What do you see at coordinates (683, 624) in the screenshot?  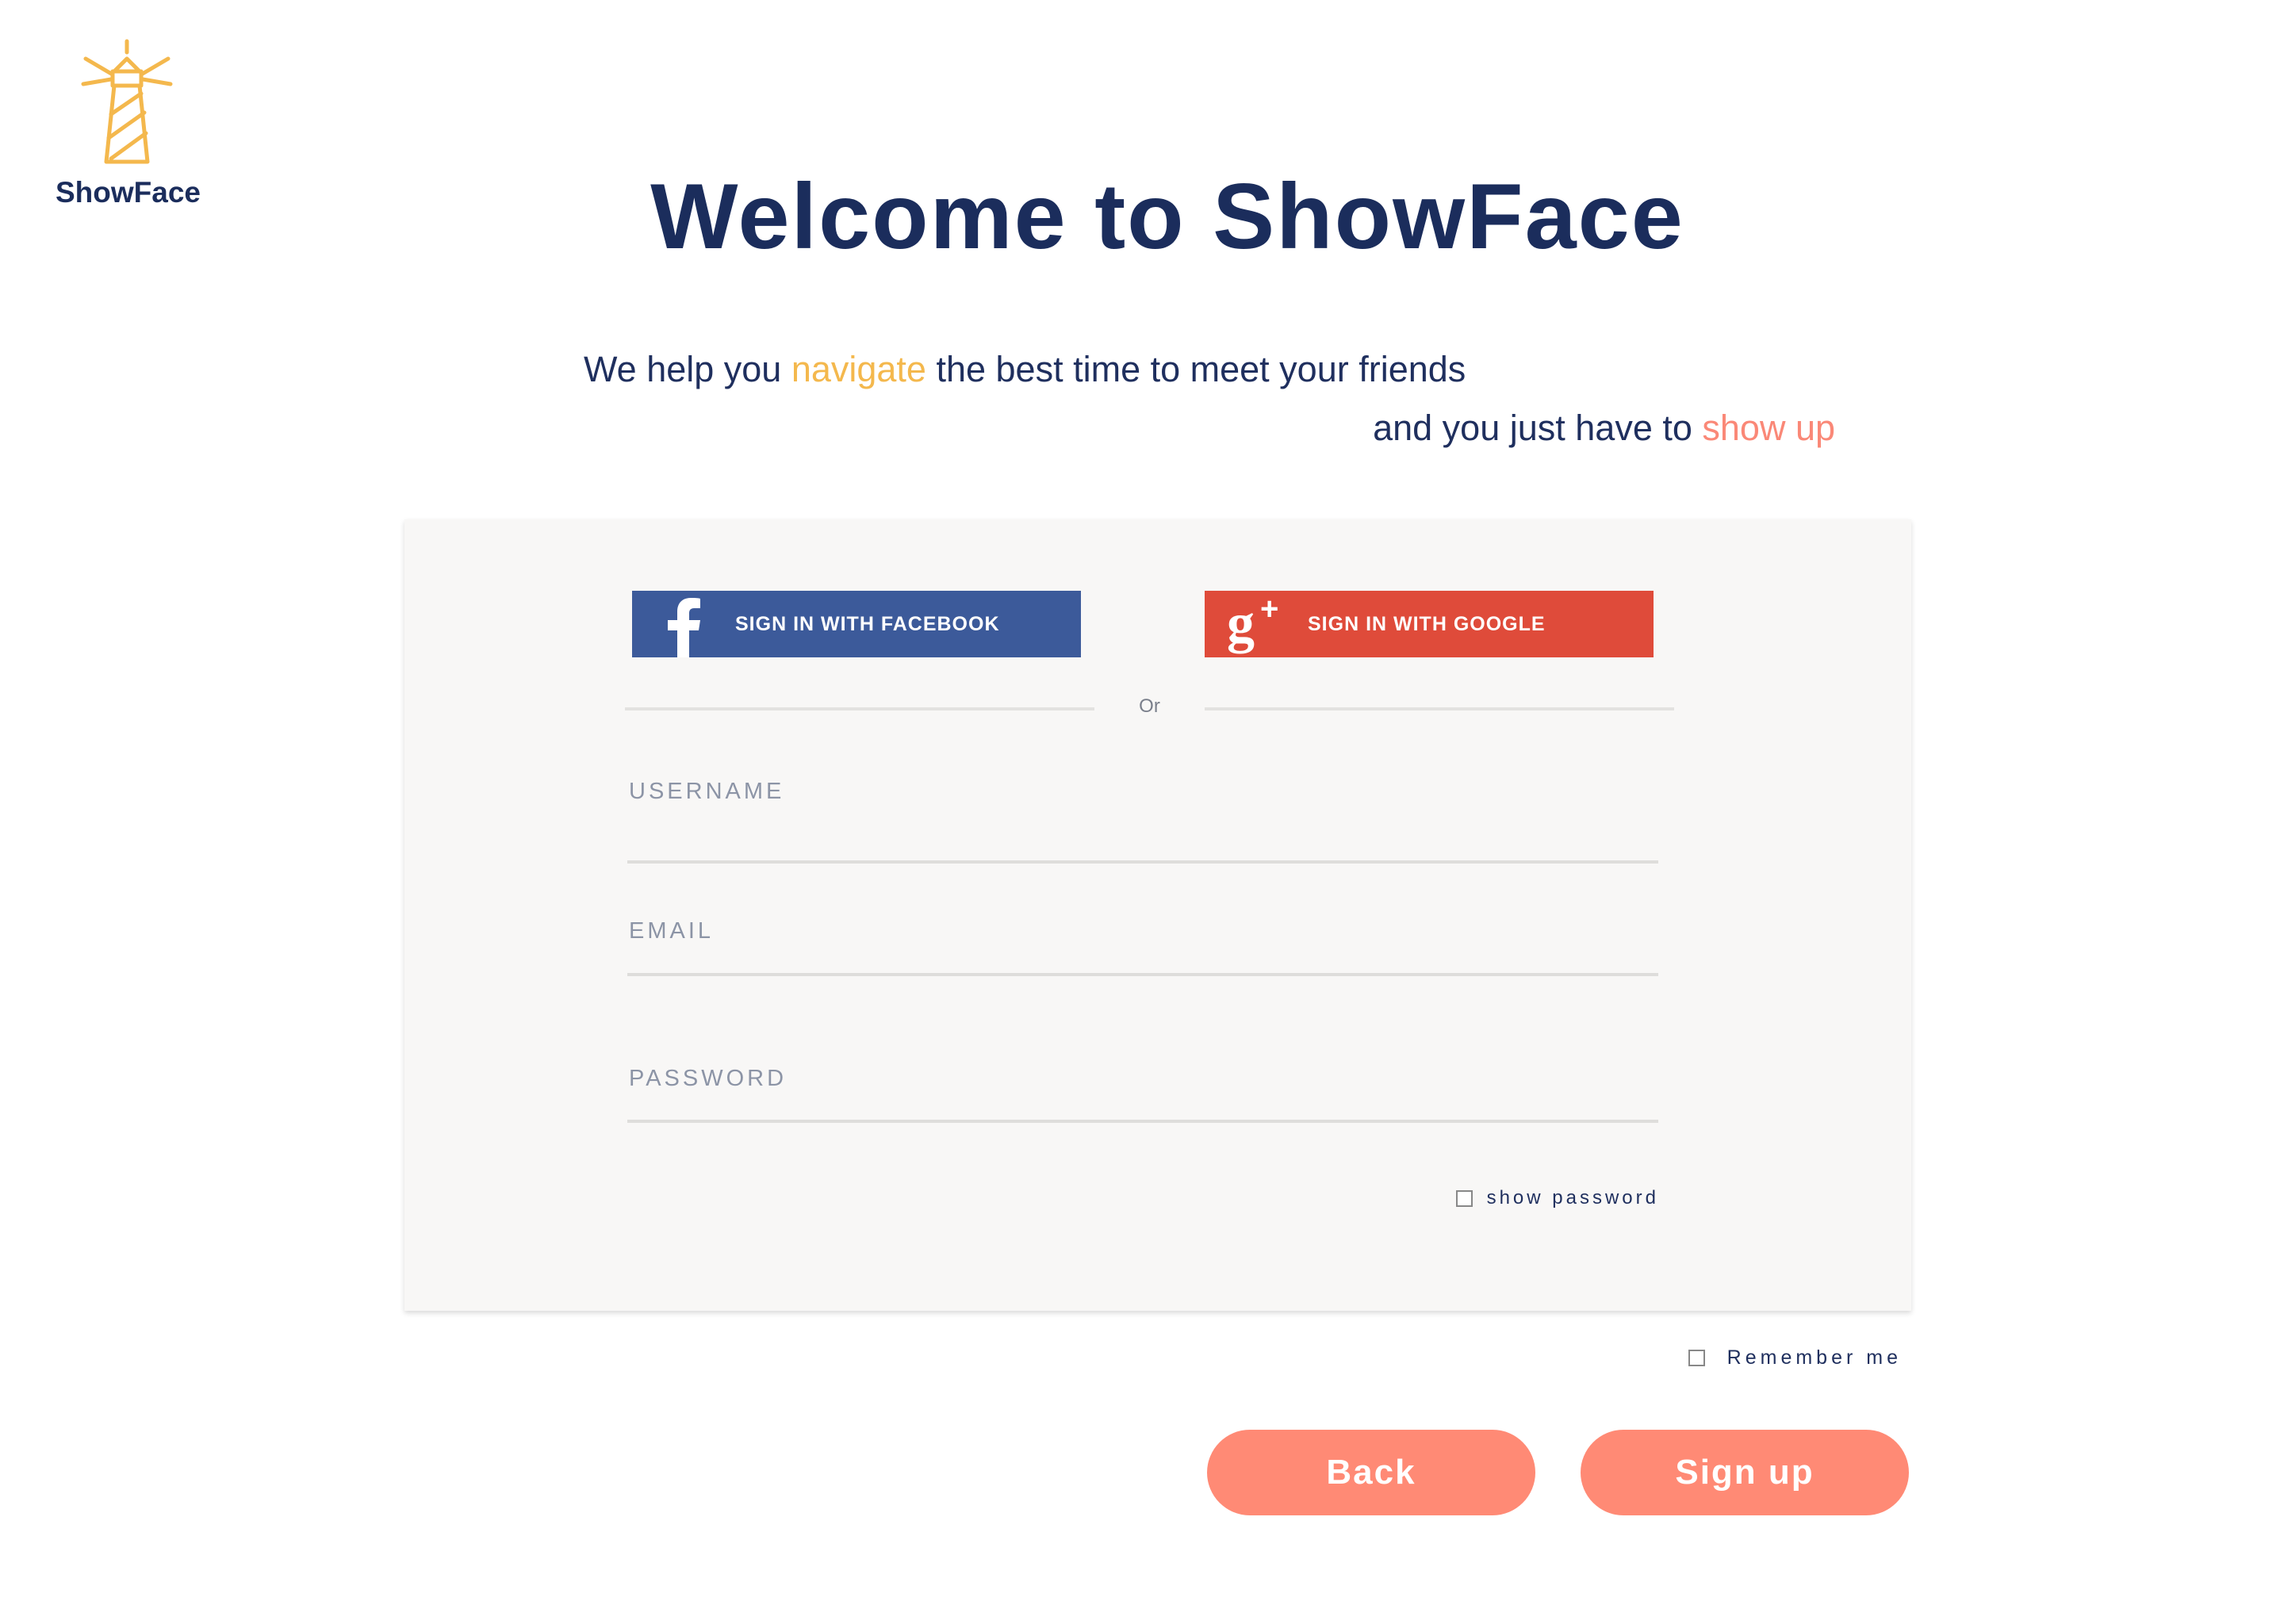 I see `facebook-icon` at bounding box center [683, 624].